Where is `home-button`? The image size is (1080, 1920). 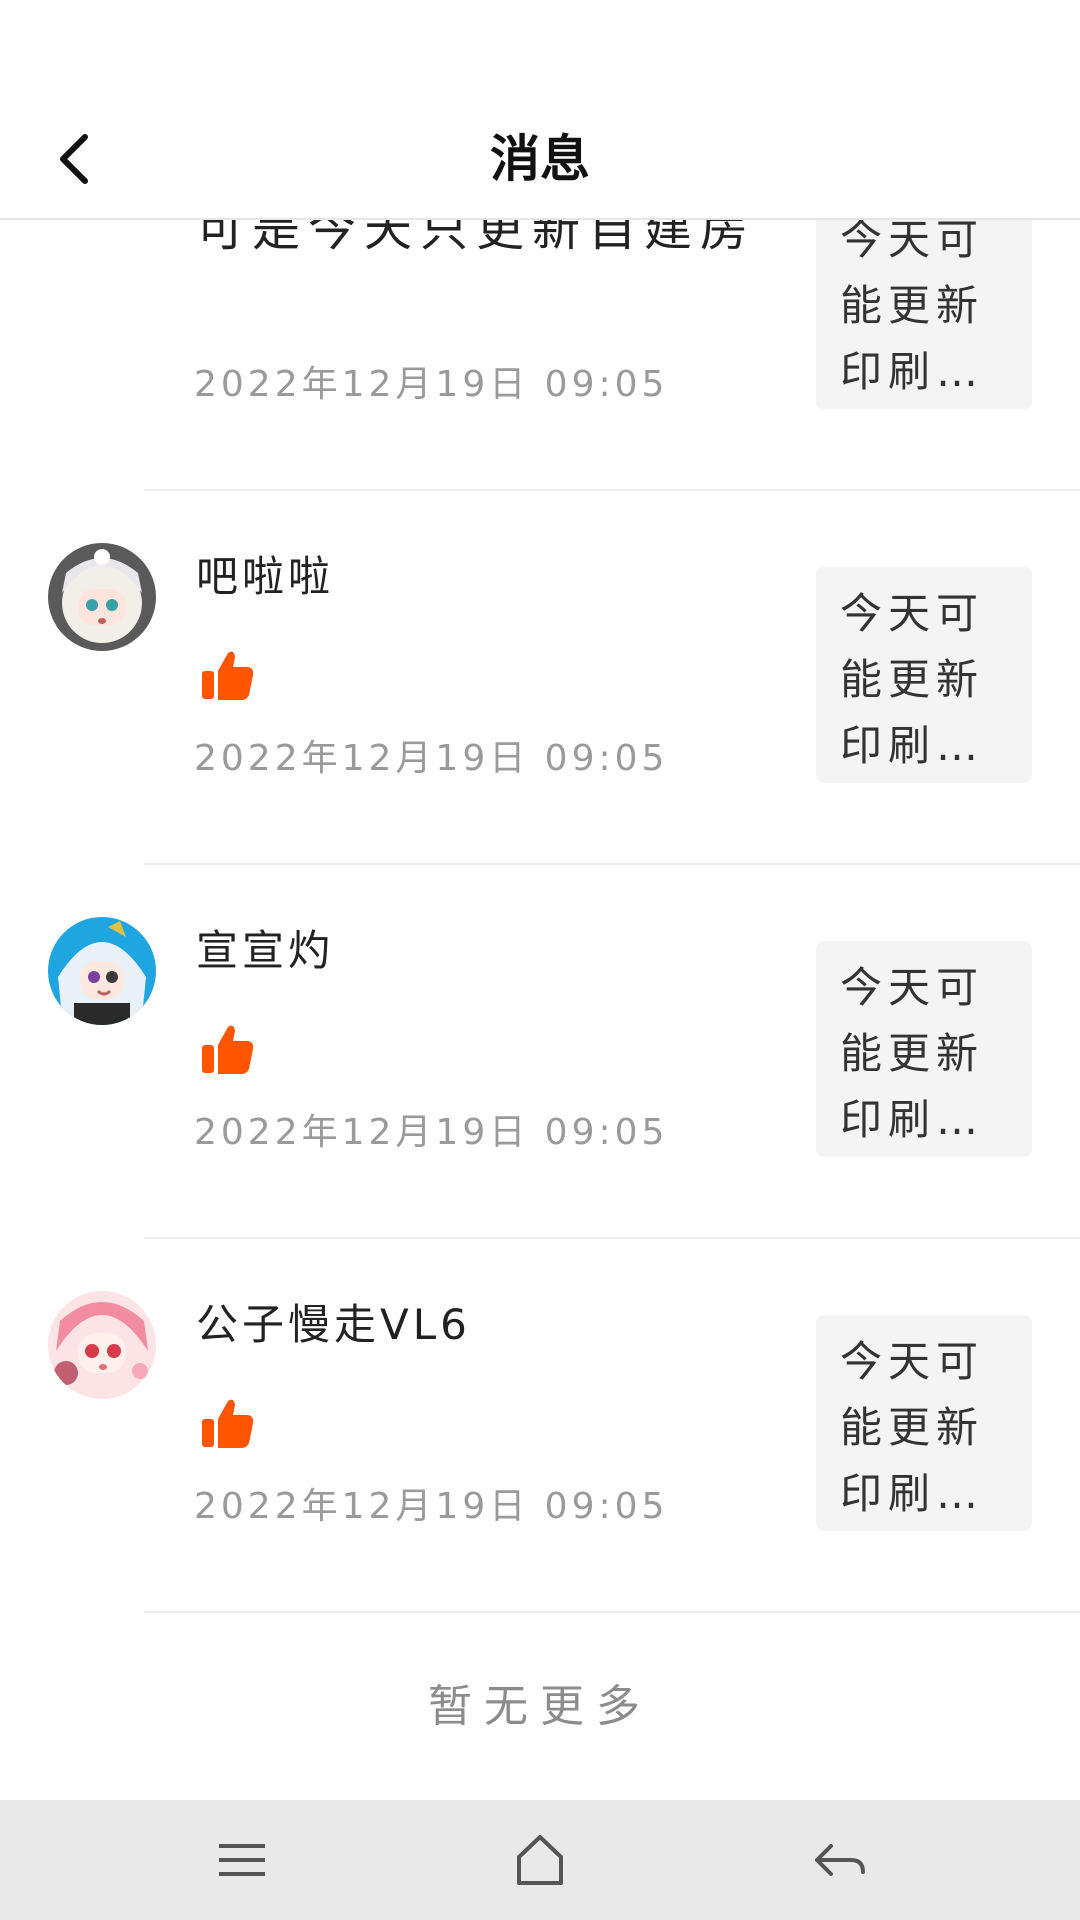
home-button is located at coordinates (540, 1860).